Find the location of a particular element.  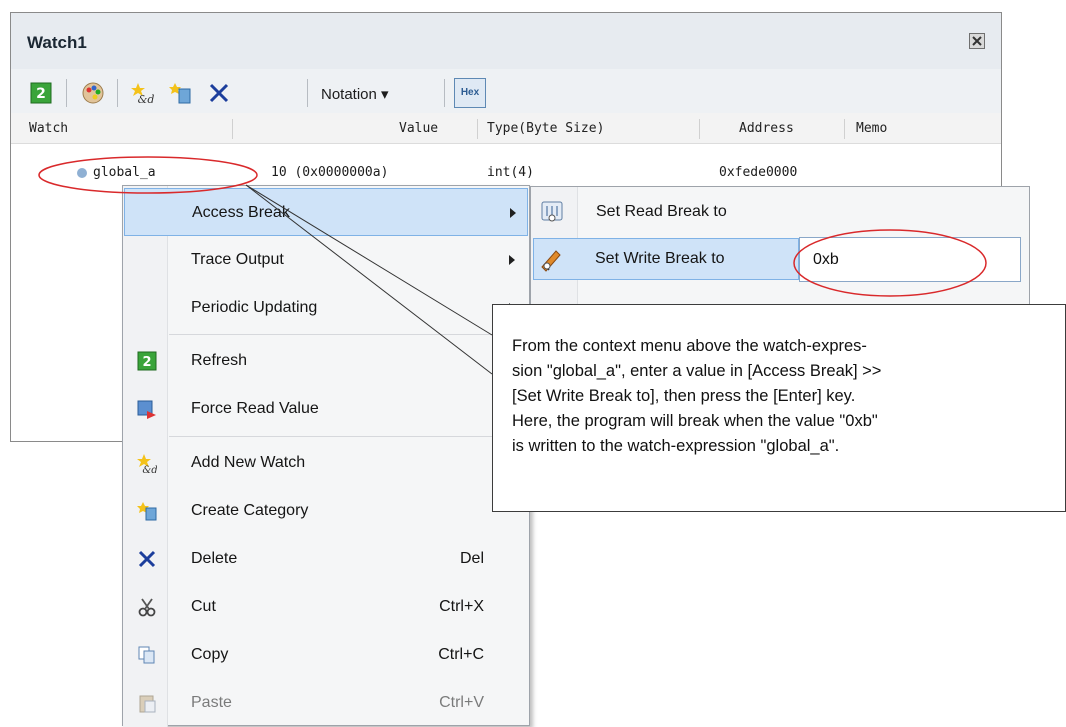

menu-item-set-write-break: Set Write Break to is located at coordinates (666, 259).